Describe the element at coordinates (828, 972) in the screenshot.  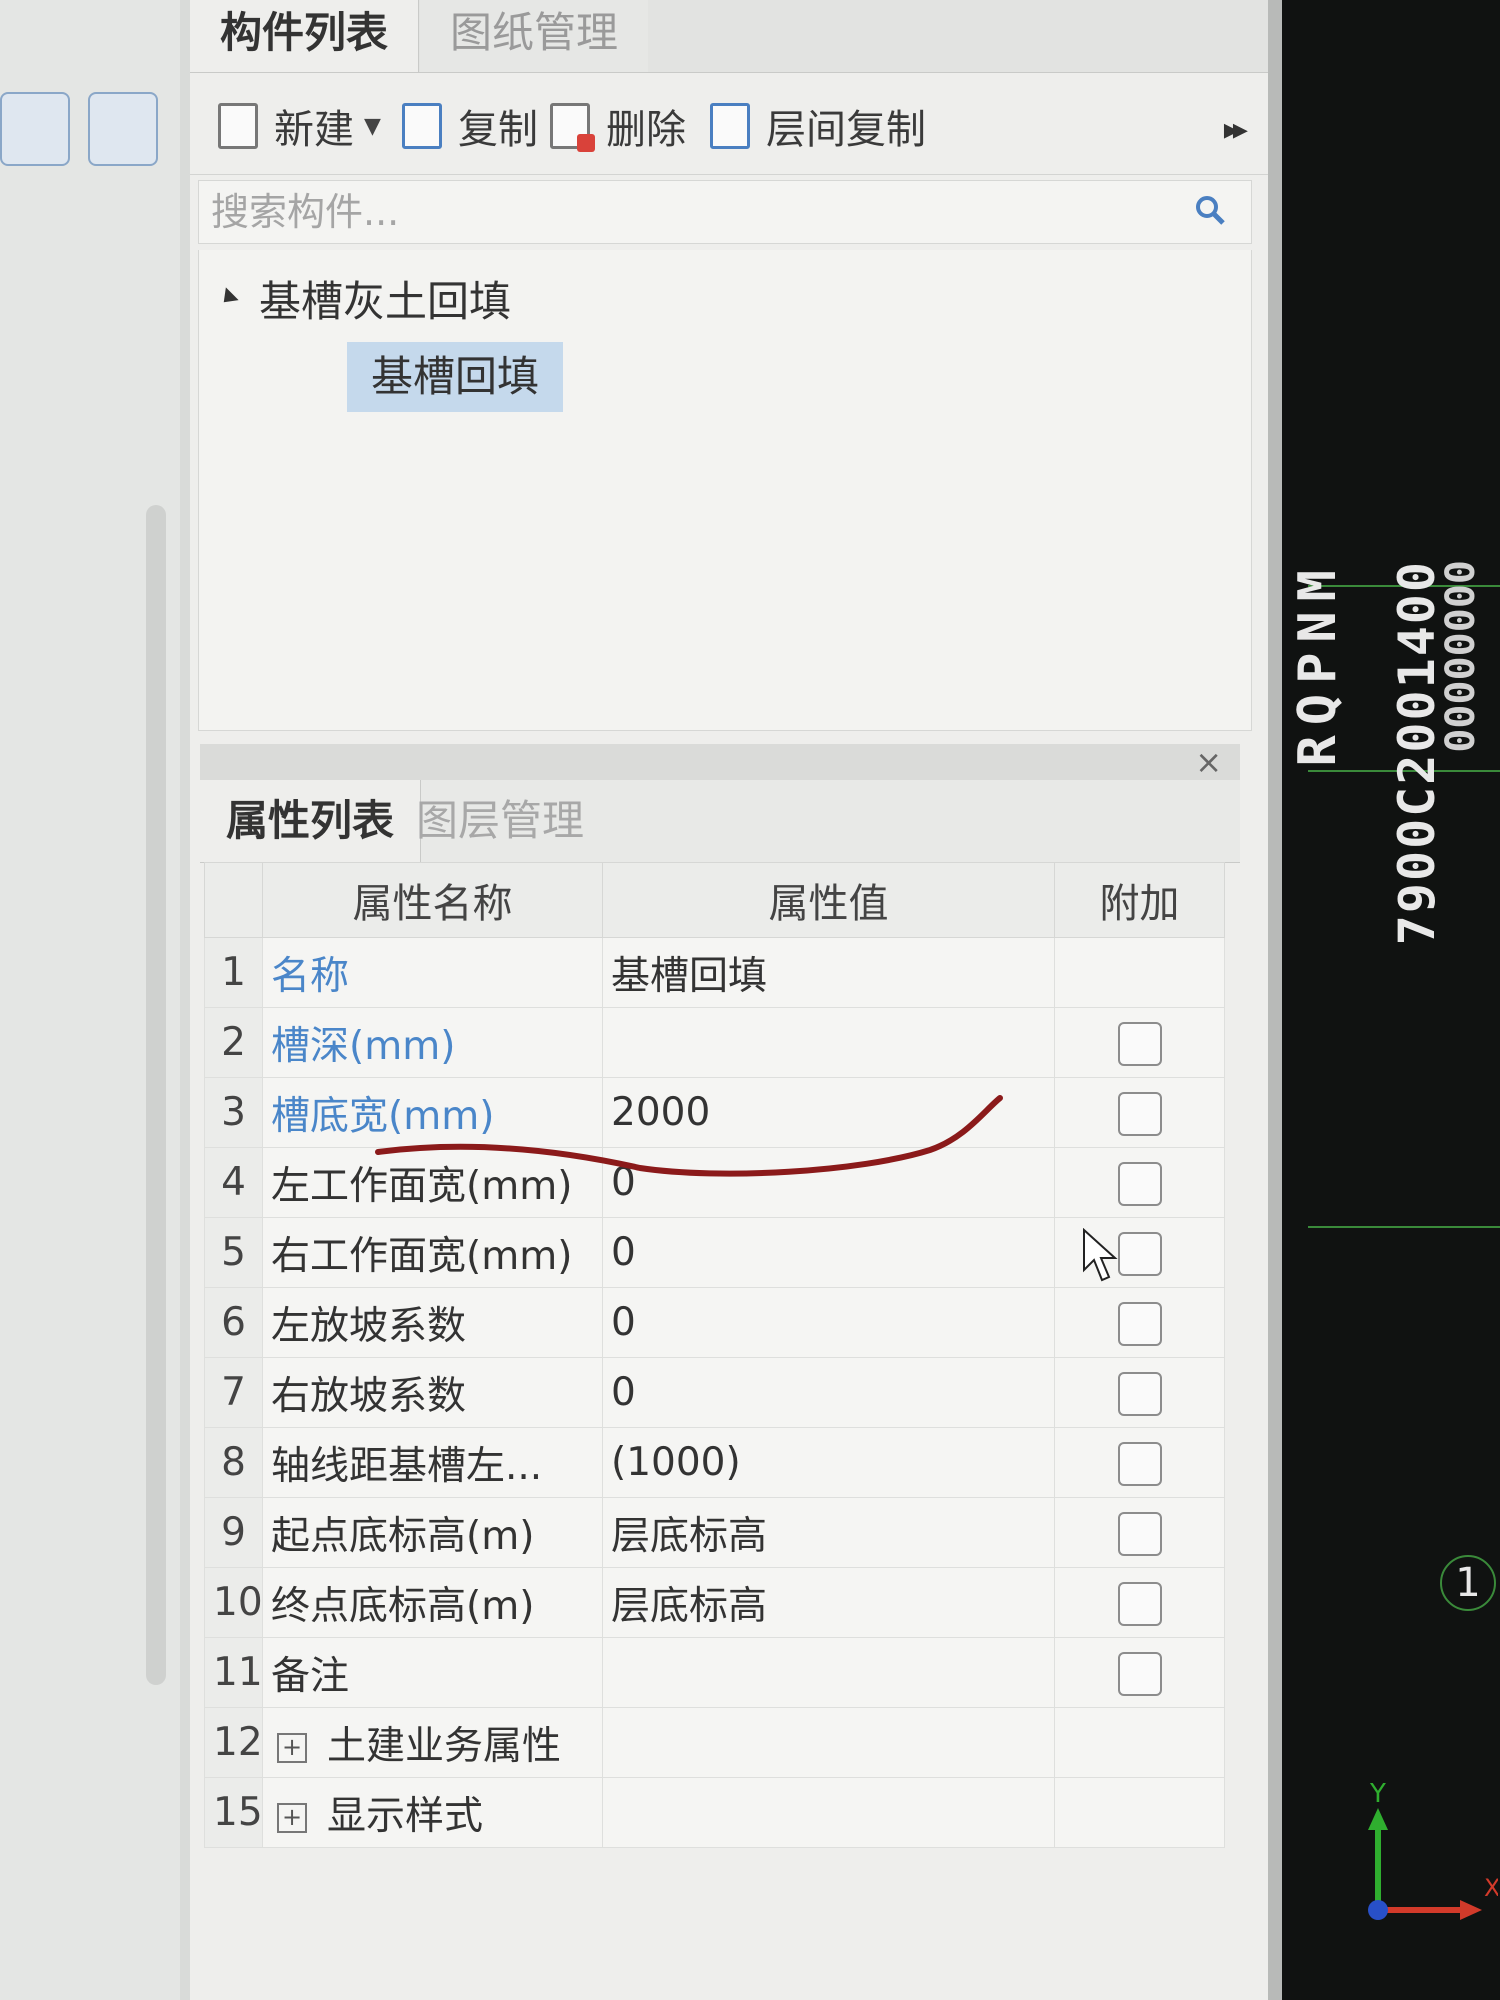
I see `property-value-cell: 基槽回填` at that location.